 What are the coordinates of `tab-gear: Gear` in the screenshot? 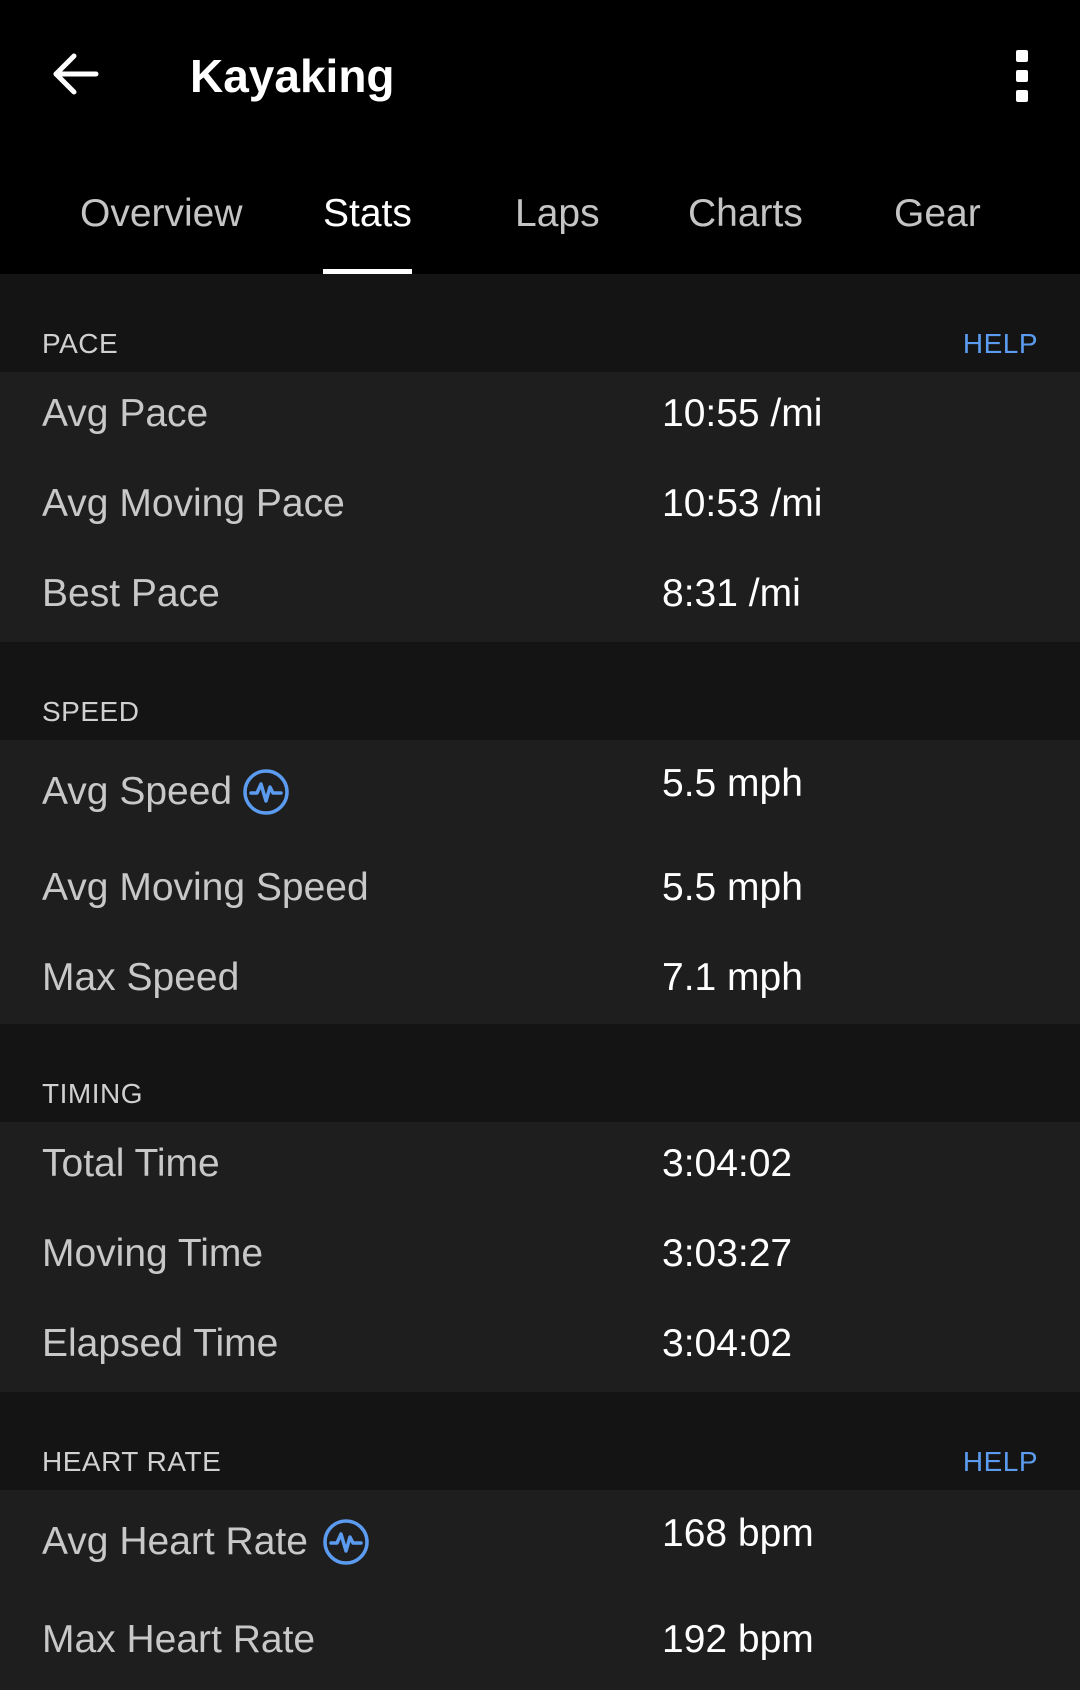 It's located at (937, 212).